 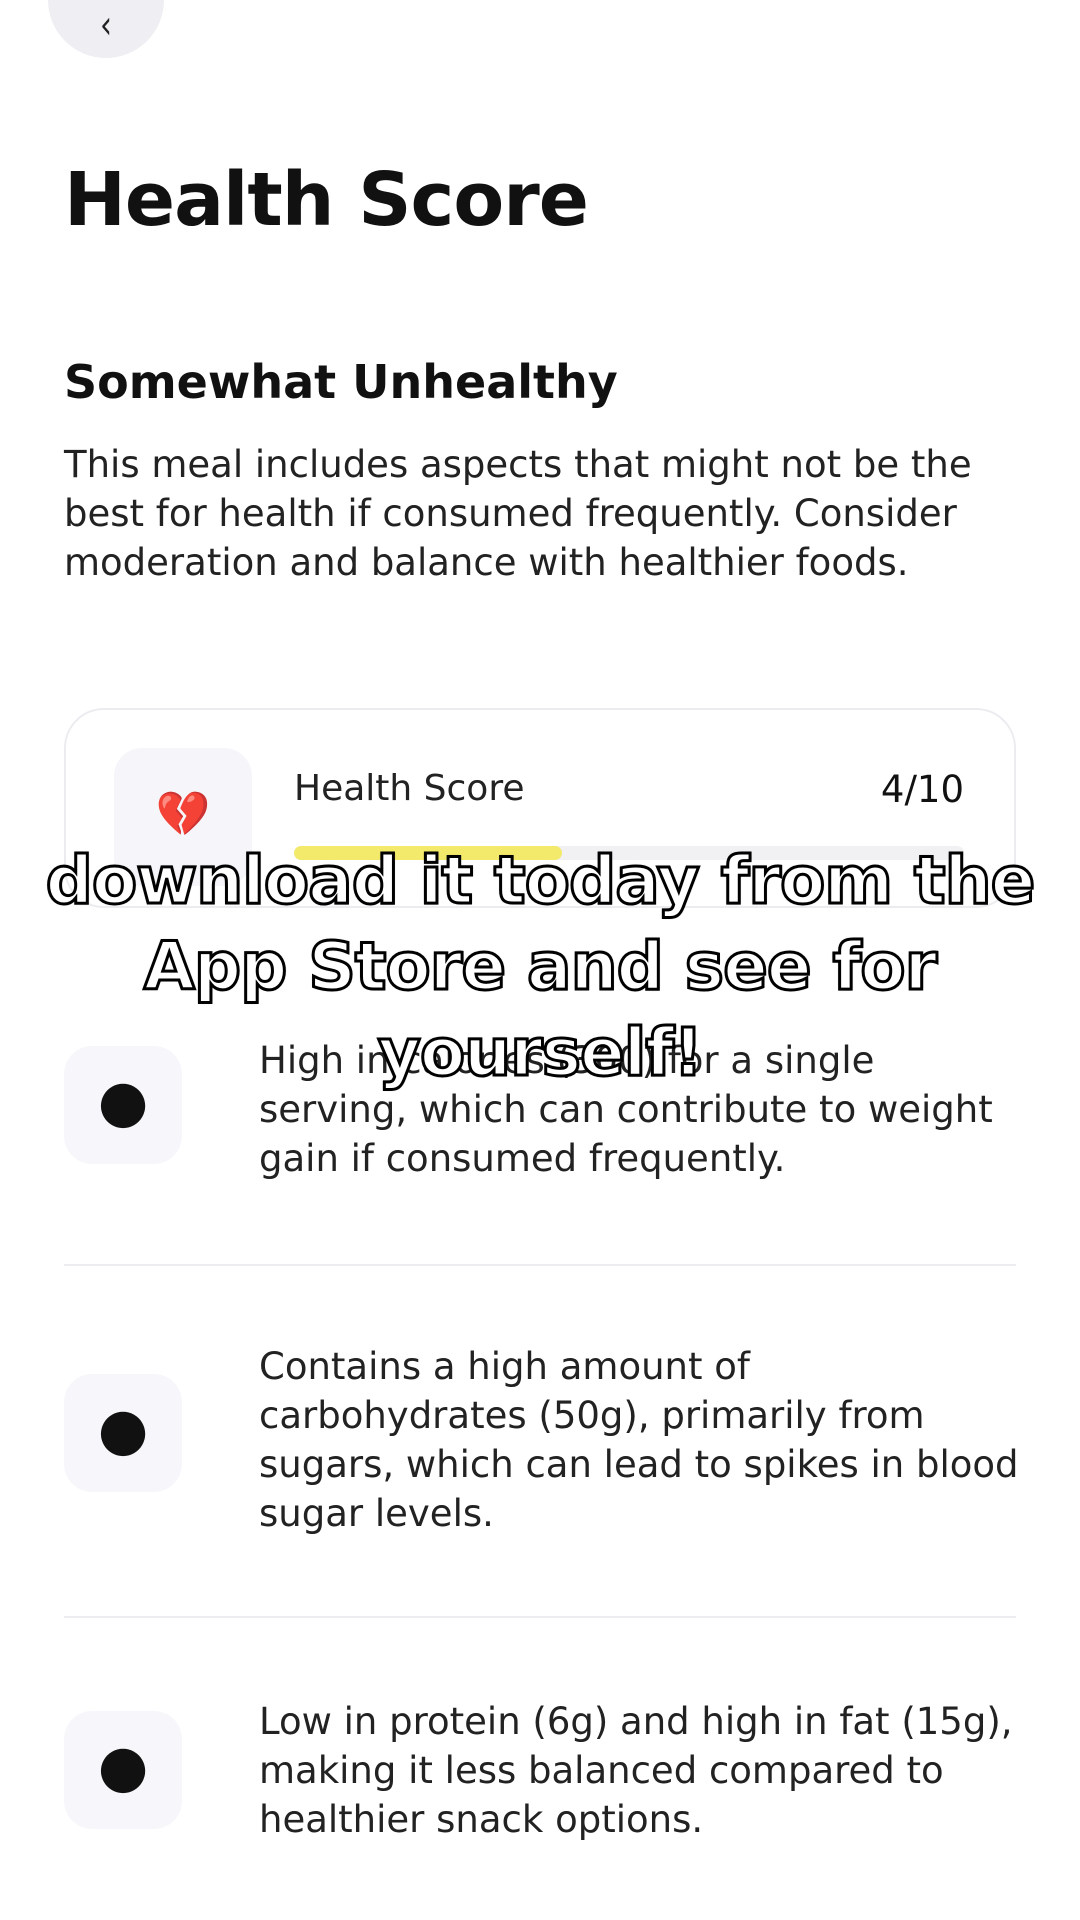 I want to click on page-title: Health Score, so click(x=326, y=200).